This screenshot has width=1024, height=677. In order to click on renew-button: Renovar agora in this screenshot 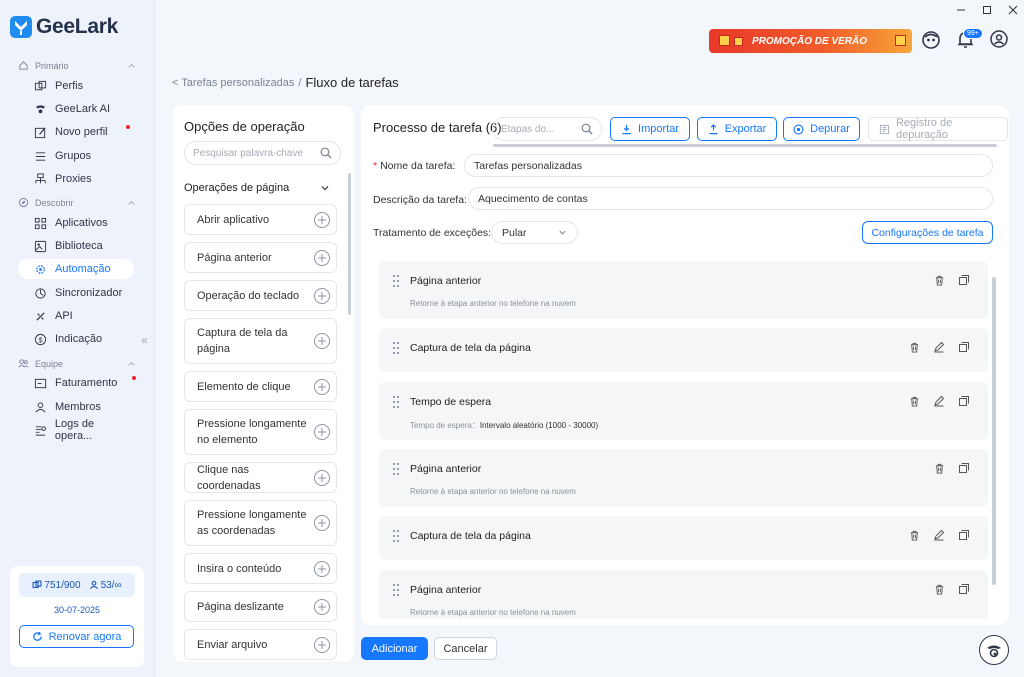, I will do `click(76, 636)`.